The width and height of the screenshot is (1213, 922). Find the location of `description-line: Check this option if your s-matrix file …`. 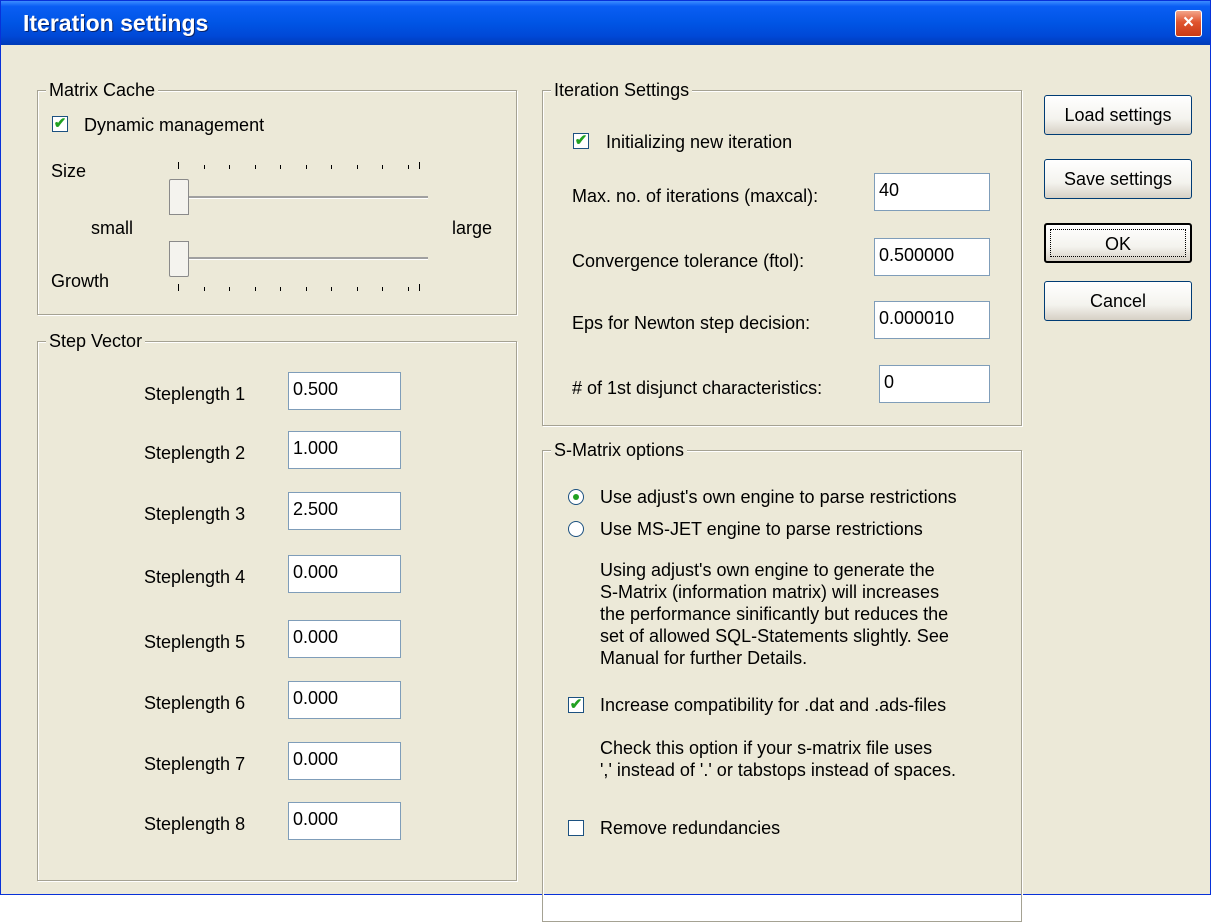

description-line: Check this option if your s-matrix file … is located at coordinates (766, 748).